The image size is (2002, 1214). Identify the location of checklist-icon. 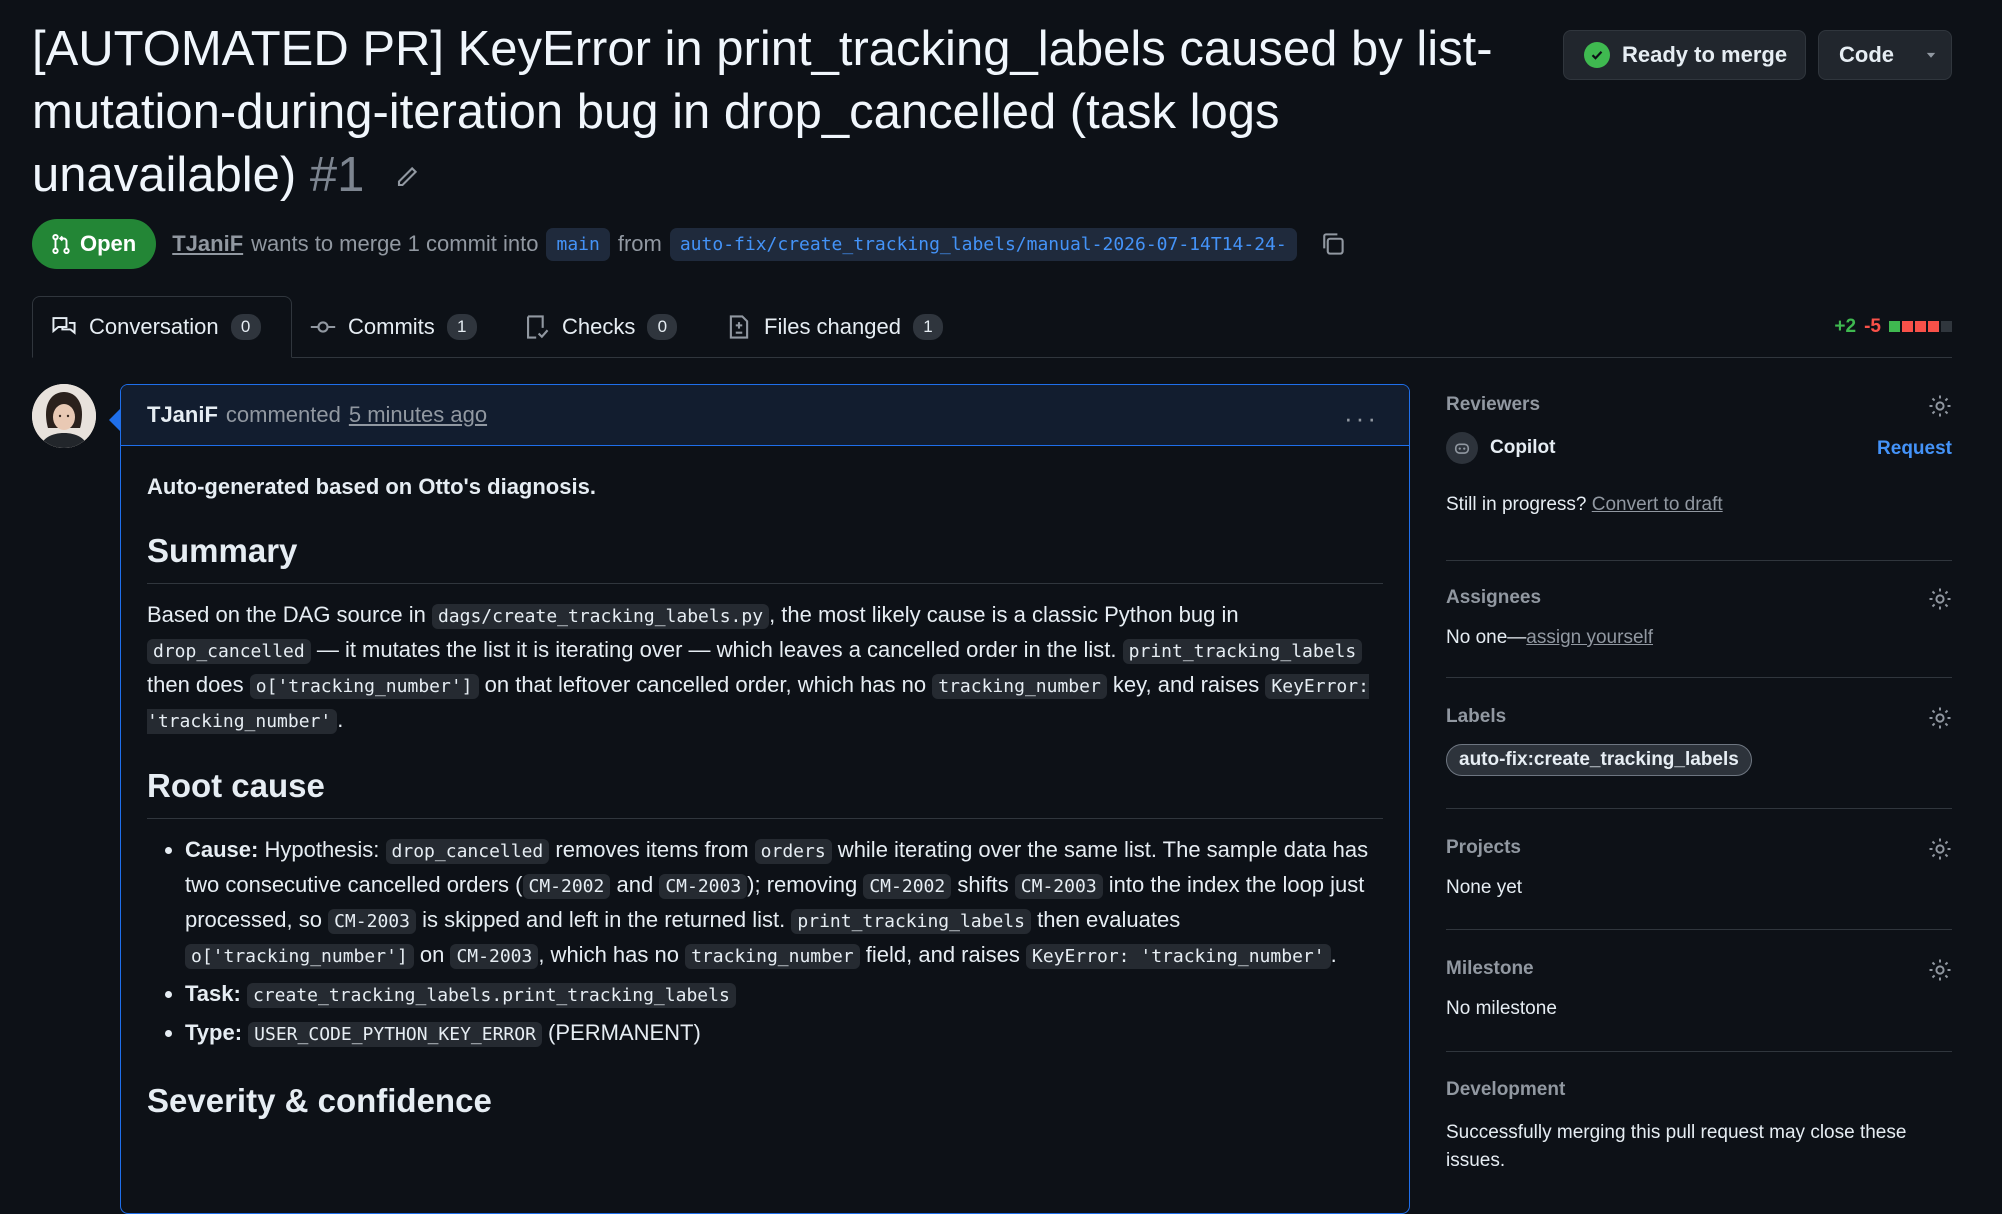
(538, 327).